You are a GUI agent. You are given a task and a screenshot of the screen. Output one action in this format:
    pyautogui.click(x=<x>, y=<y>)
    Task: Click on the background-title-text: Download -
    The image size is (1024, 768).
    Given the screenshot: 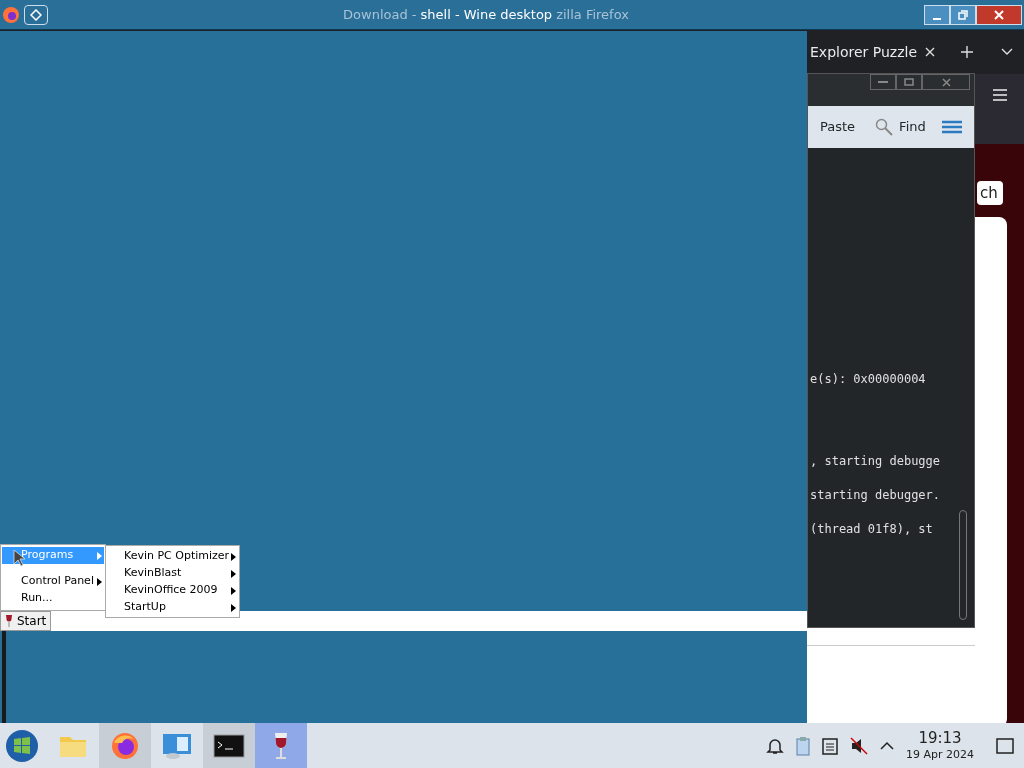 What is the action you would take?
    pyautogui.click(x=380, y=14)
    